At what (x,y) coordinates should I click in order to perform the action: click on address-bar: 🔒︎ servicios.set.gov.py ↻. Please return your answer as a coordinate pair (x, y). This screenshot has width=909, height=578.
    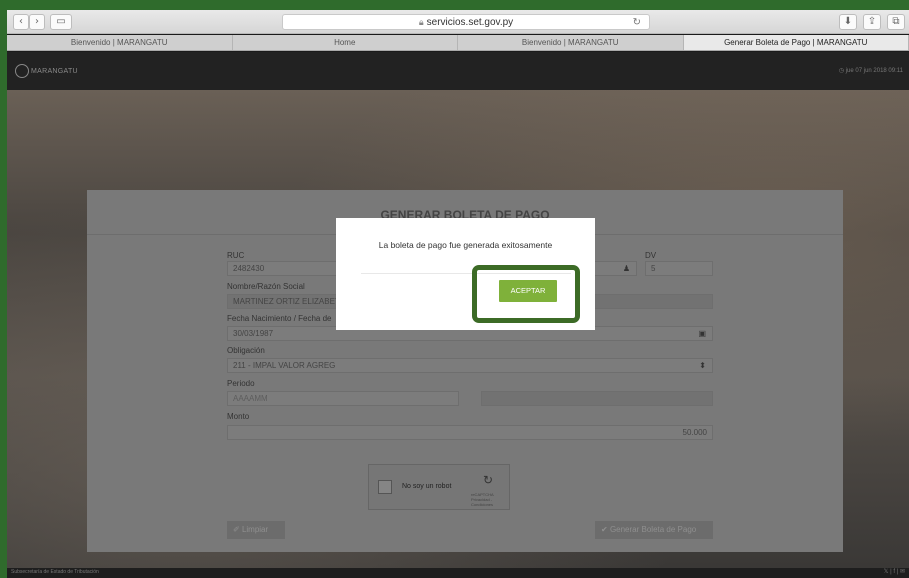
    Looking at the image, I should click on (466, 22).